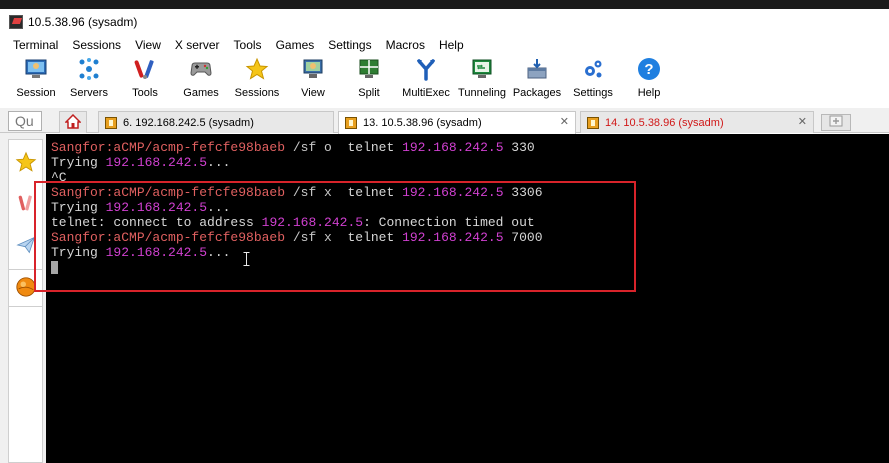  I want to click on home-tab, so click(73, 122).